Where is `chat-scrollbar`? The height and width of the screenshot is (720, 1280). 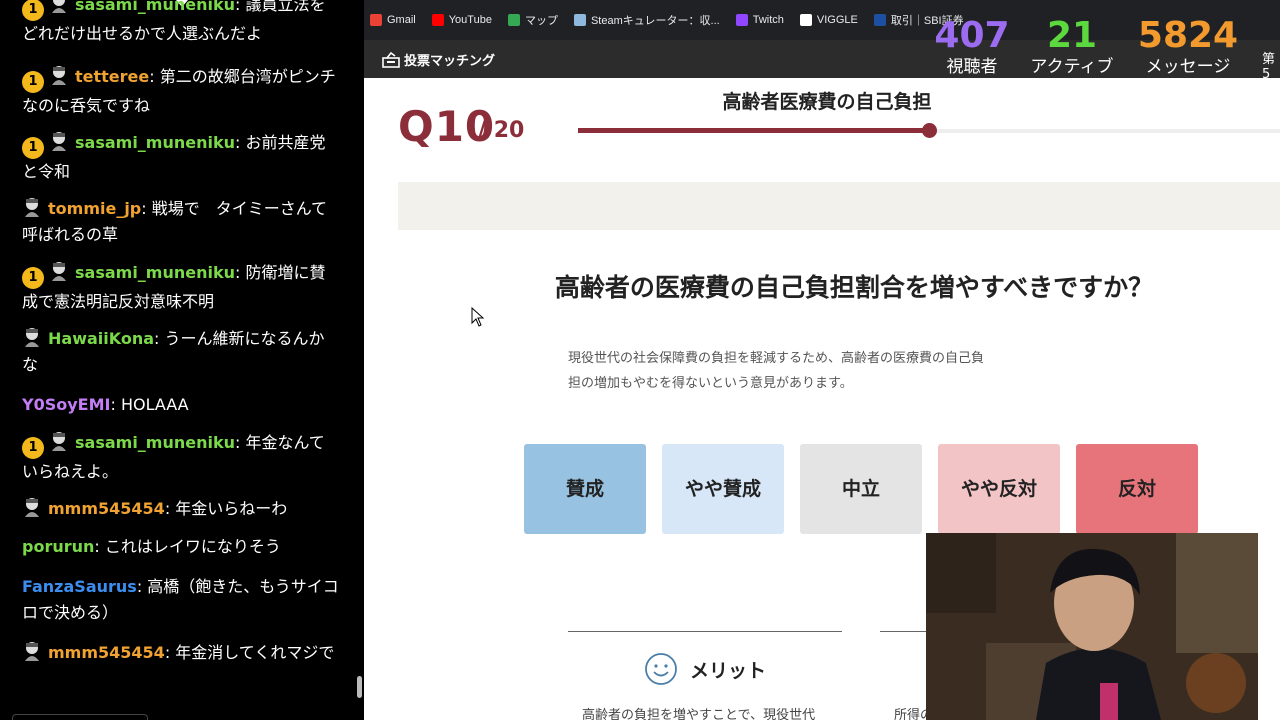 chat-scrollbar is located at coordinates (359, 687).